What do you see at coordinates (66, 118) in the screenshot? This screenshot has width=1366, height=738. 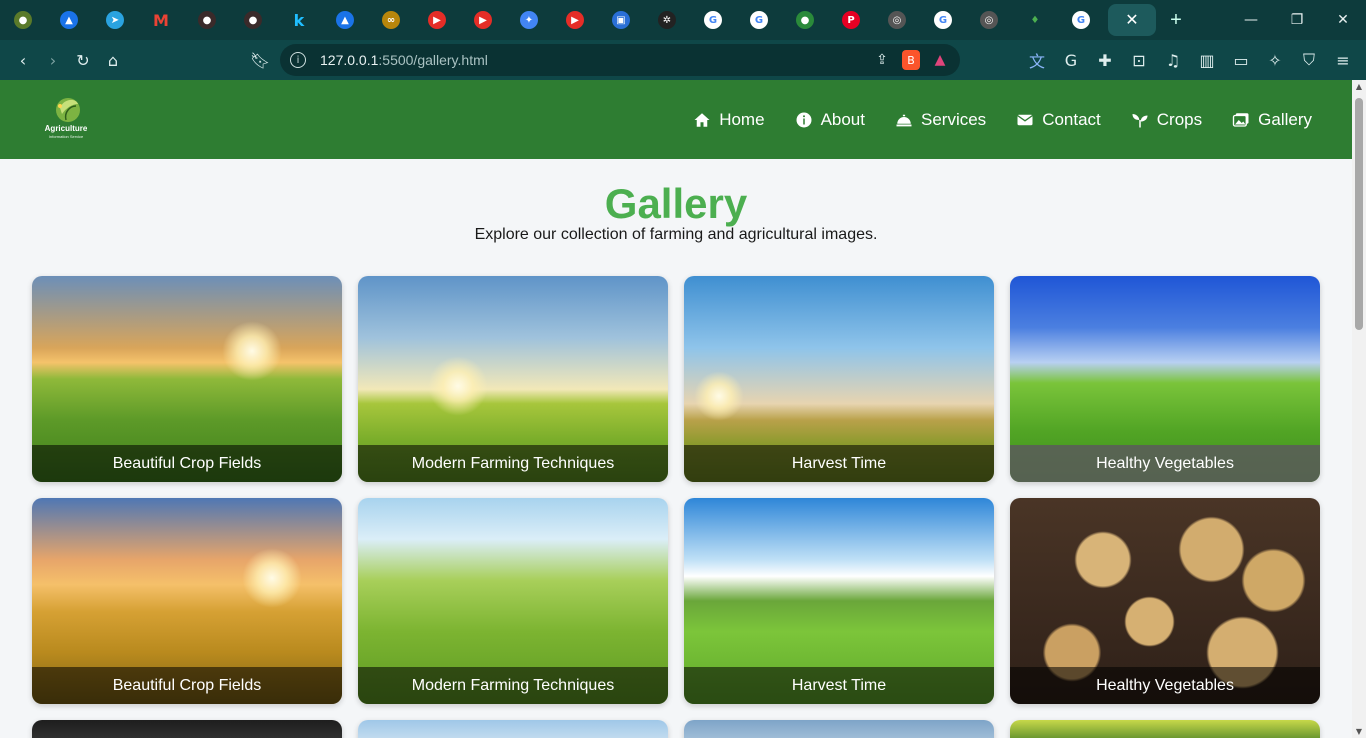 I see `site-logo: Agriculture Information Service` at bounding box center [66, 118].